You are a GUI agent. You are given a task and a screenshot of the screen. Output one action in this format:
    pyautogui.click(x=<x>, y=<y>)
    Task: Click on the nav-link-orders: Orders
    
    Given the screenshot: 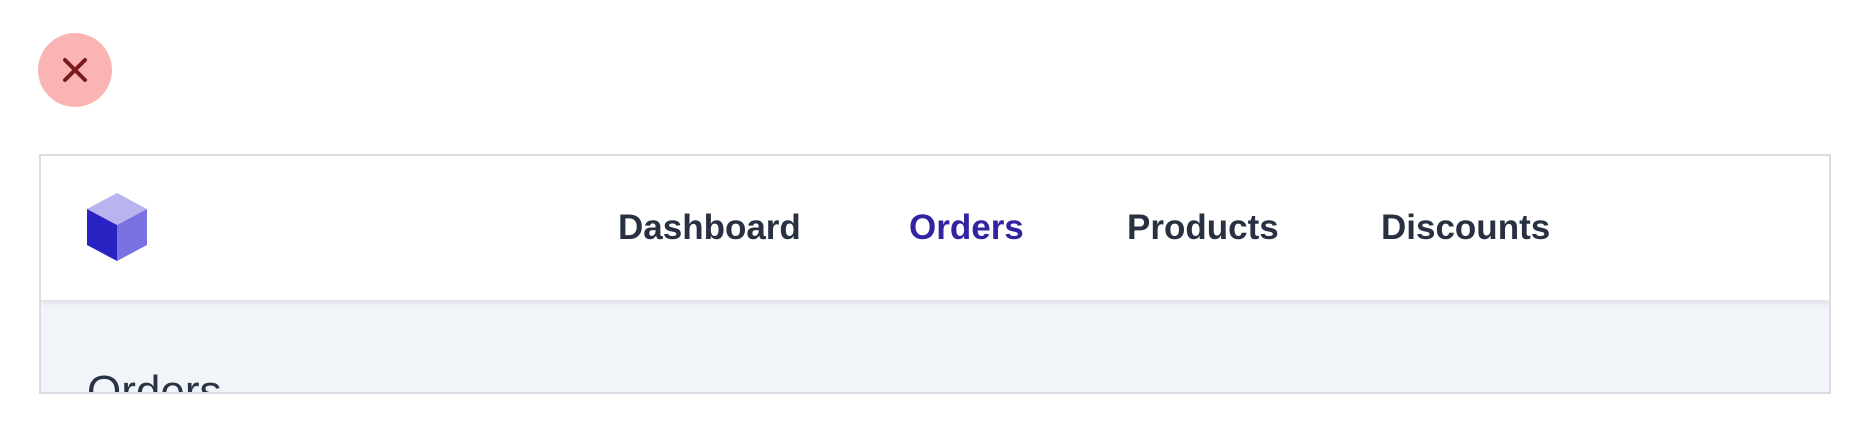 What is the action you would take?
    pyautogui.click(x=966, y=228)
    